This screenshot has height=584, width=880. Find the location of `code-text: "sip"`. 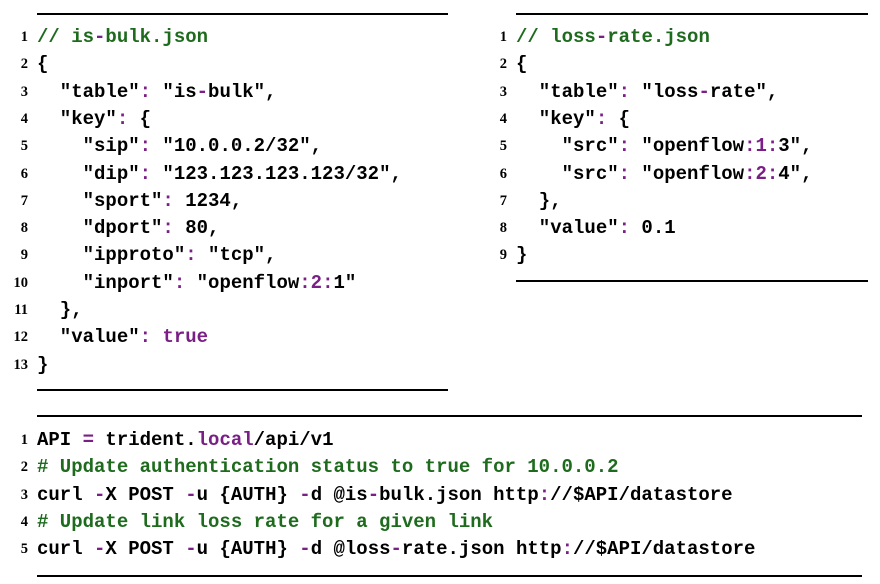

code-text: "sip" is located at coordinates (88, 146).